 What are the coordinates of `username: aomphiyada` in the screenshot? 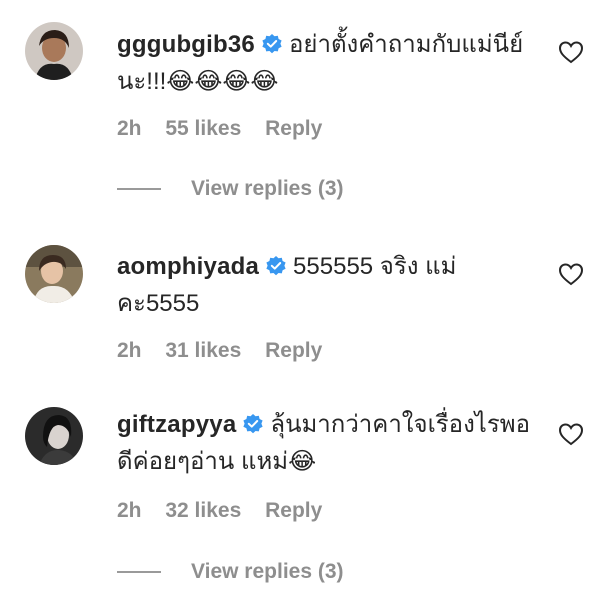 It's located at (188, 266).